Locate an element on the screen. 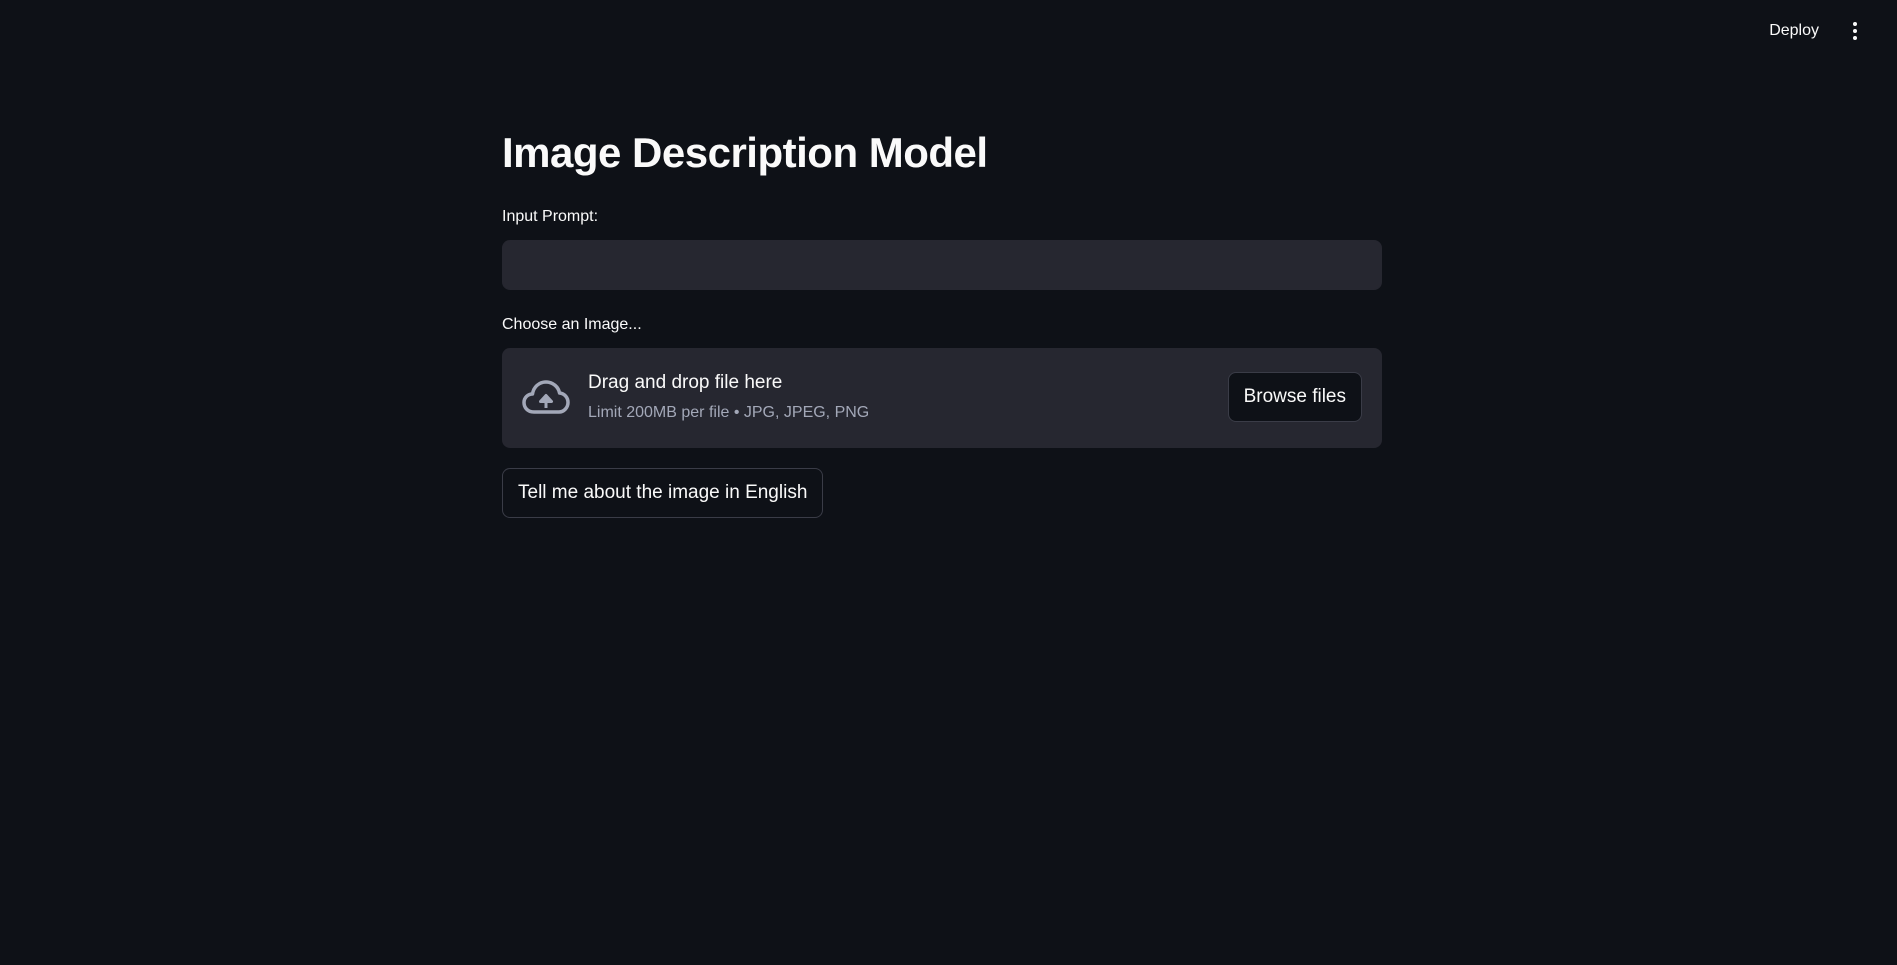 This screenshot has width=1897, height=965. browse-files-button: Browse files is located at coordinates (1294, 397).